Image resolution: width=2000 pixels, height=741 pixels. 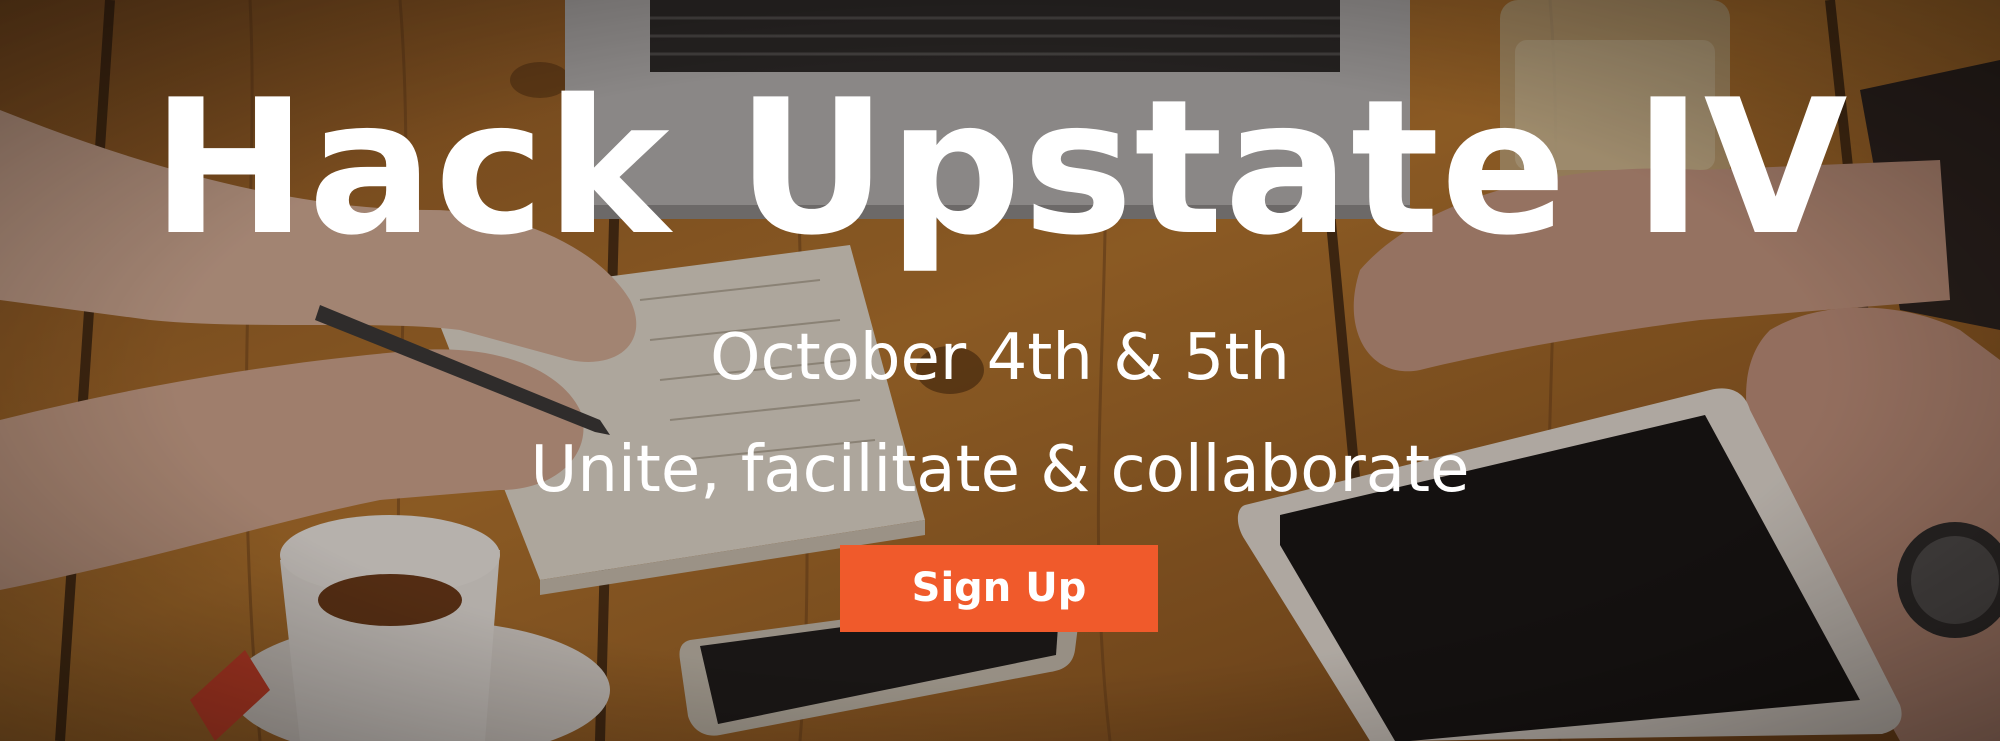 I want to click on sign-up-button: Sign Up, so click(x=999, y=588).